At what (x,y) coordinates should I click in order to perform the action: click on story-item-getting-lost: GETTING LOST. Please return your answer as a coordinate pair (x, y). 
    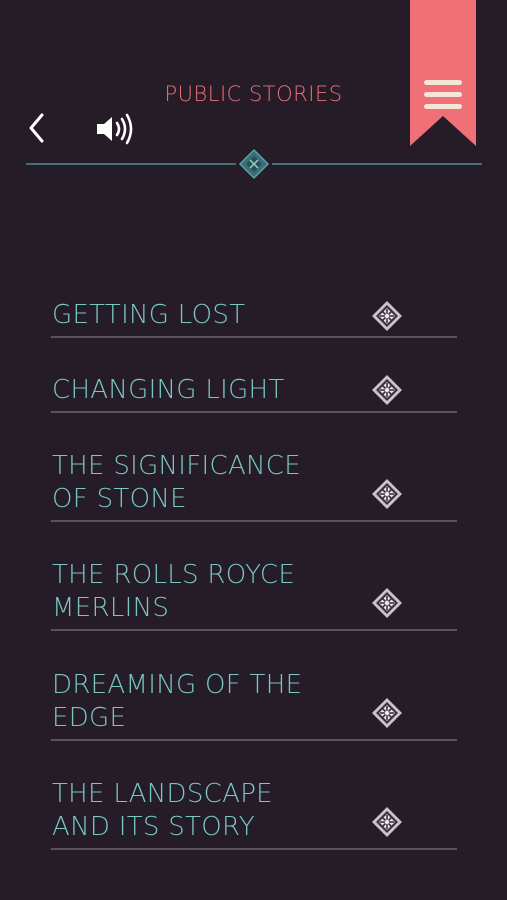
    Looking at the image, I should click on (254, 311).